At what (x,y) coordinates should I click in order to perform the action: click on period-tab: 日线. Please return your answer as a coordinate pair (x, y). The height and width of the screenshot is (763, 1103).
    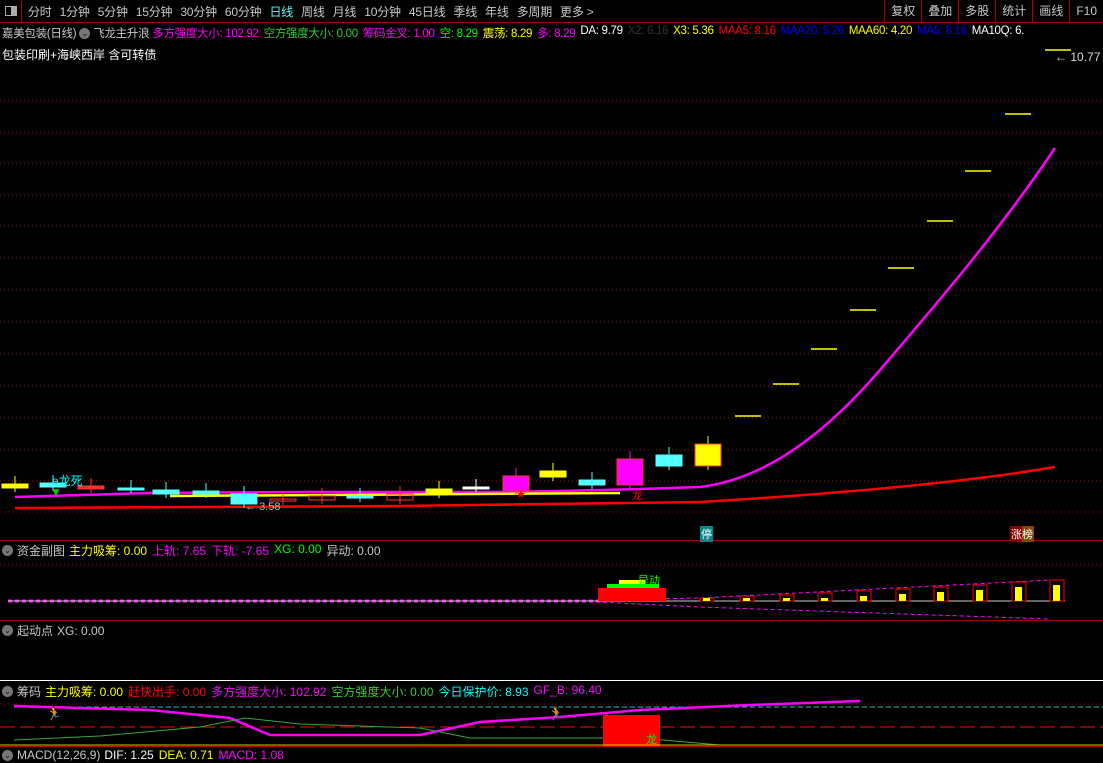
    Looking at the image, I should click on (281, 11).